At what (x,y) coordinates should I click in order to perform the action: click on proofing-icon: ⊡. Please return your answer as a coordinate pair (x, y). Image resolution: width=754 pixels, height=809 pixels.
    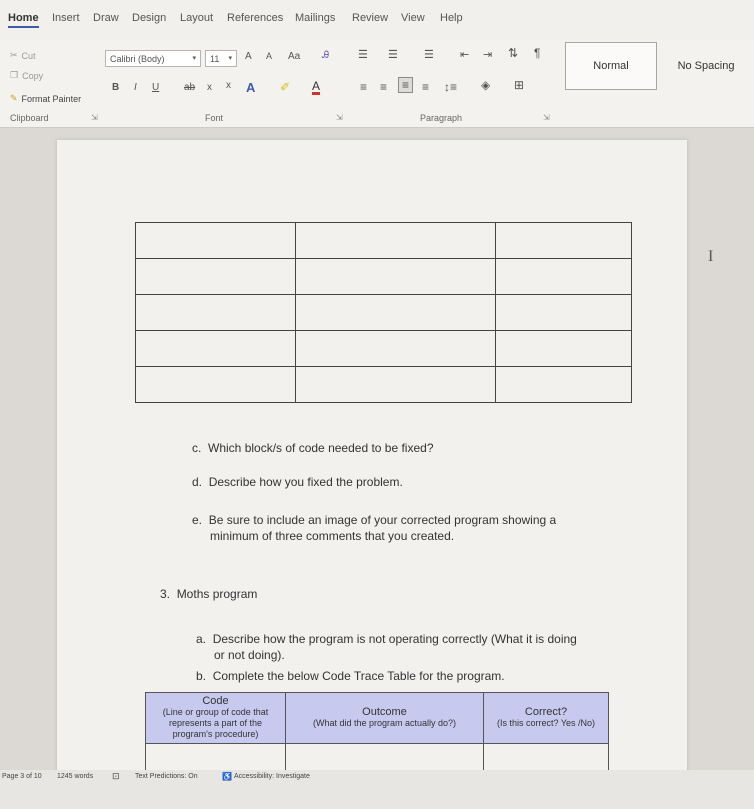
    Looking at the image, I should click on (116, 776).